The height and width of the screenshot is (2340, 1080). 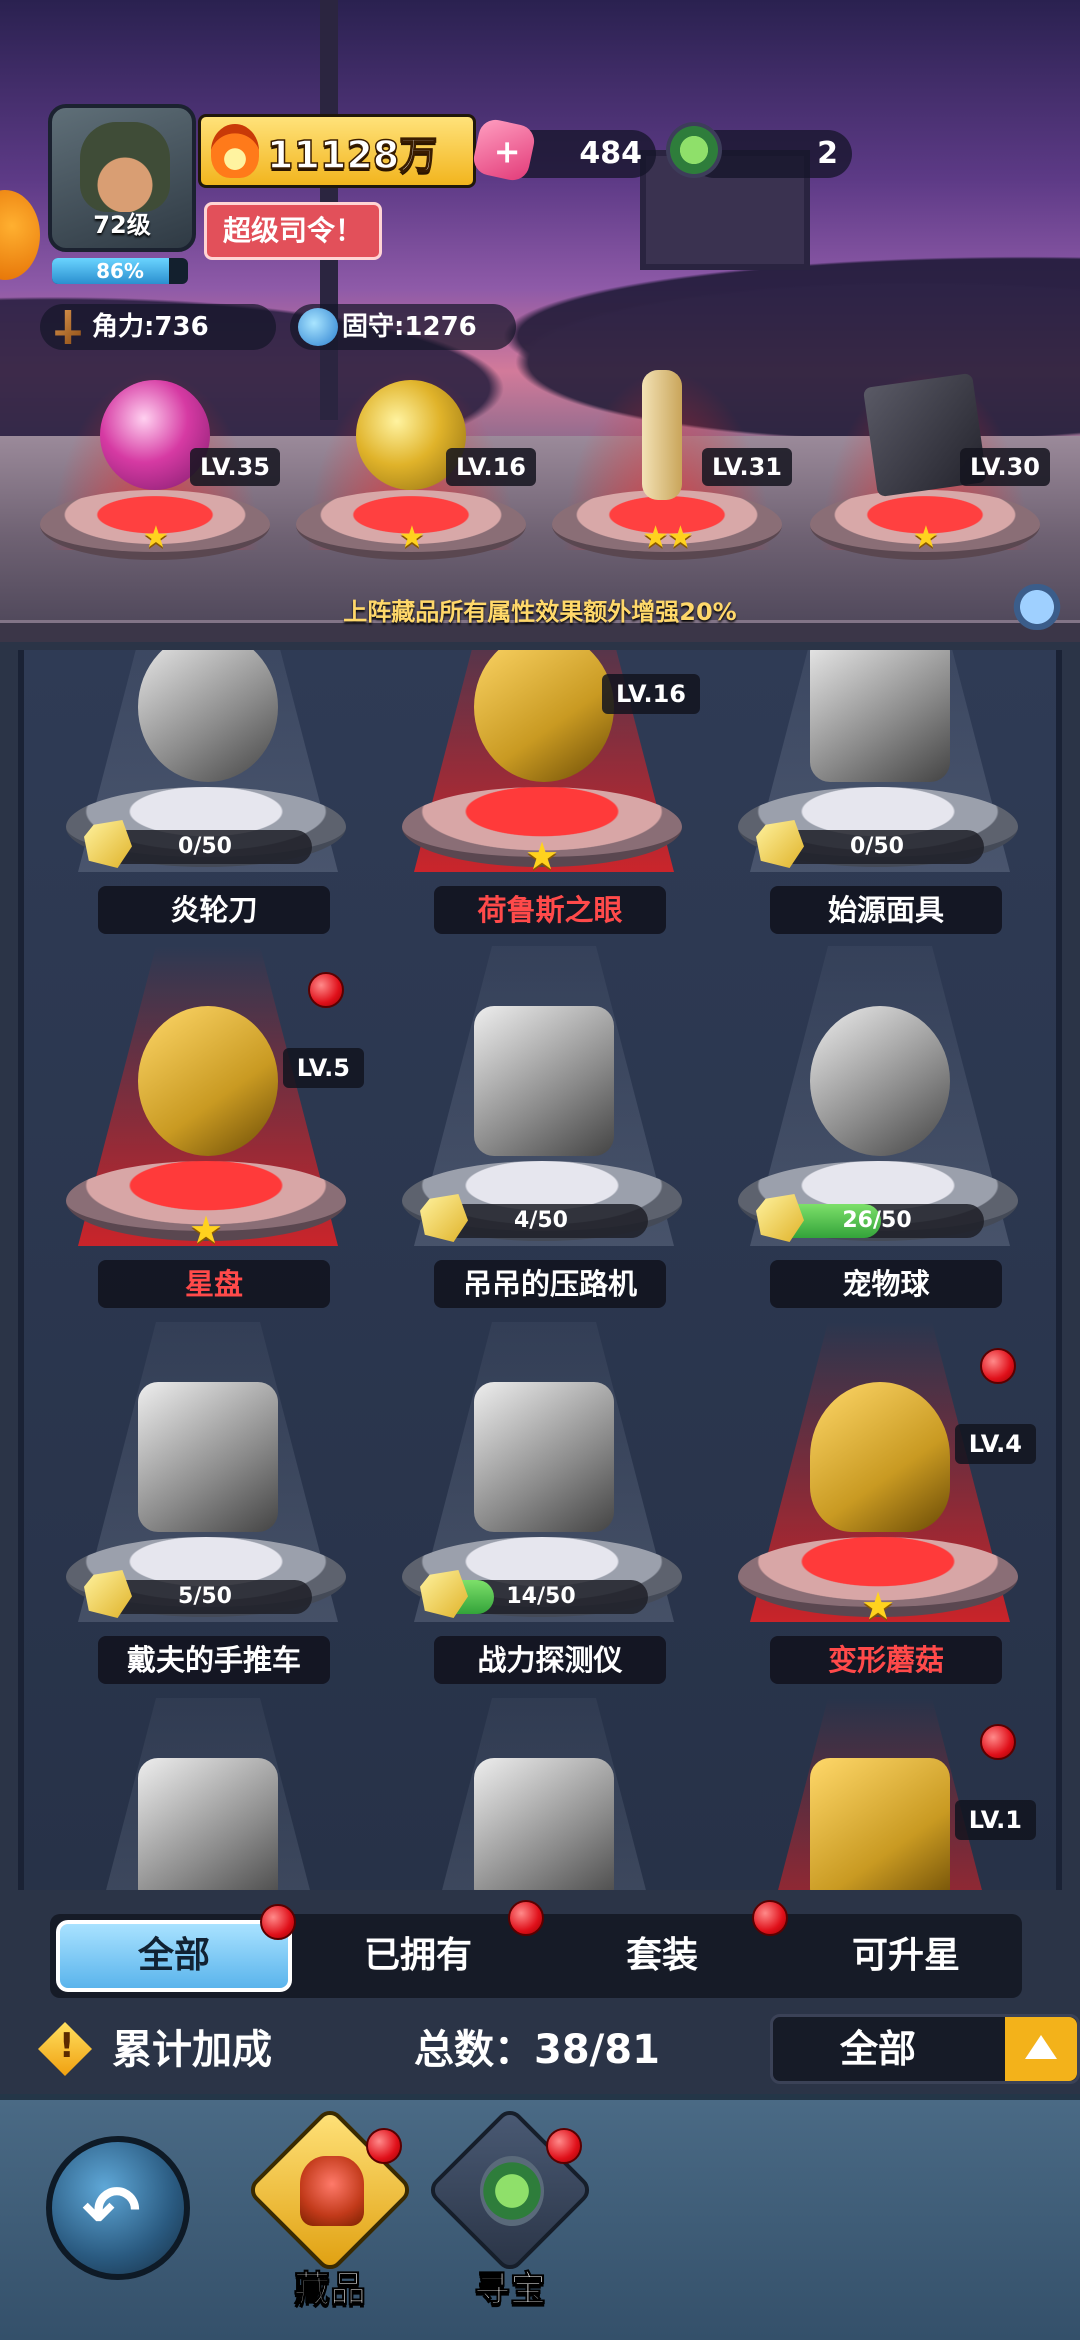 What do you see at coordinates (440, 327) in the screenshot?
I see `defense-value: 1276` at bounding box center [440, 327].